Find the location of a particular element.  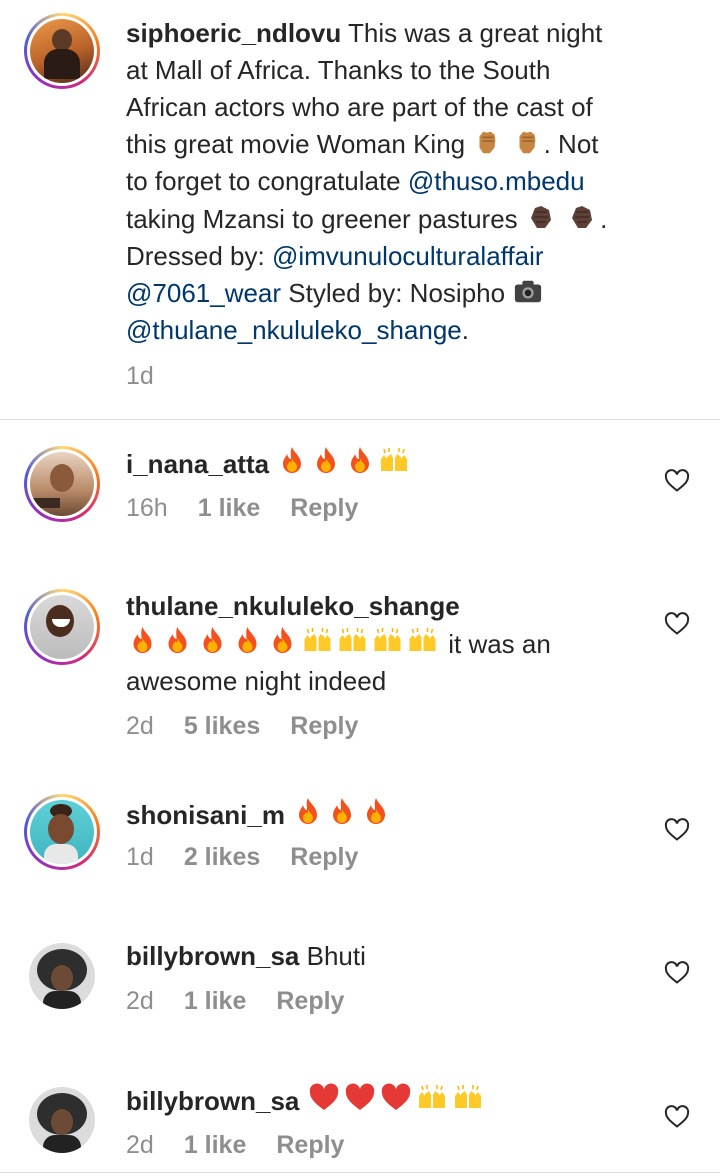

mention-link: @imvunuloculturalaffair is located at coordinates (408, 256).